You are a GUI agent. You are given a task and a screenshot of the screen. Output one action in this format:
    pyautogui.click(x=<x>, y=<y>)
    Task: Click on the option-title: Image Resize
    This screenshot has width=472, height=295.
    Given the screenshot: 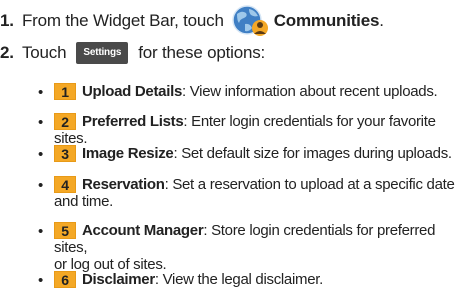 What is the action you would take?
    pyautogui.click(x=128, y=153)
    